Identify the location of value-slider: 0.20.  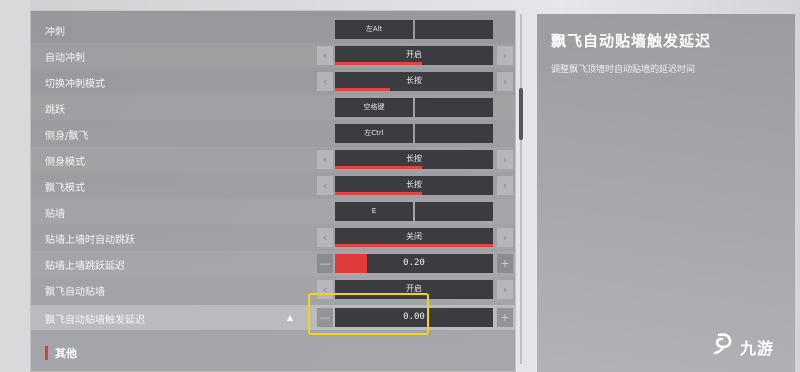
(414, 263).